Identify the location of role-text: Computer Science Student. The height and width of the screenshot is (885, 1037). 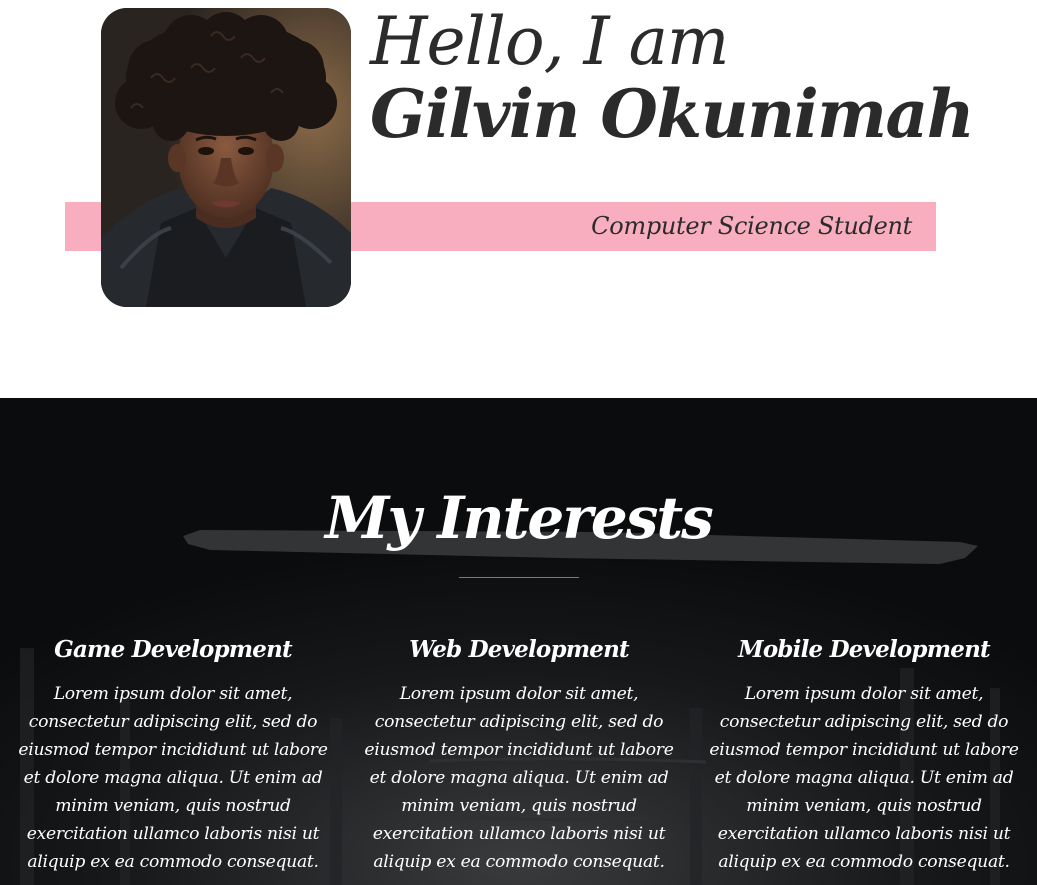
(751, 226).